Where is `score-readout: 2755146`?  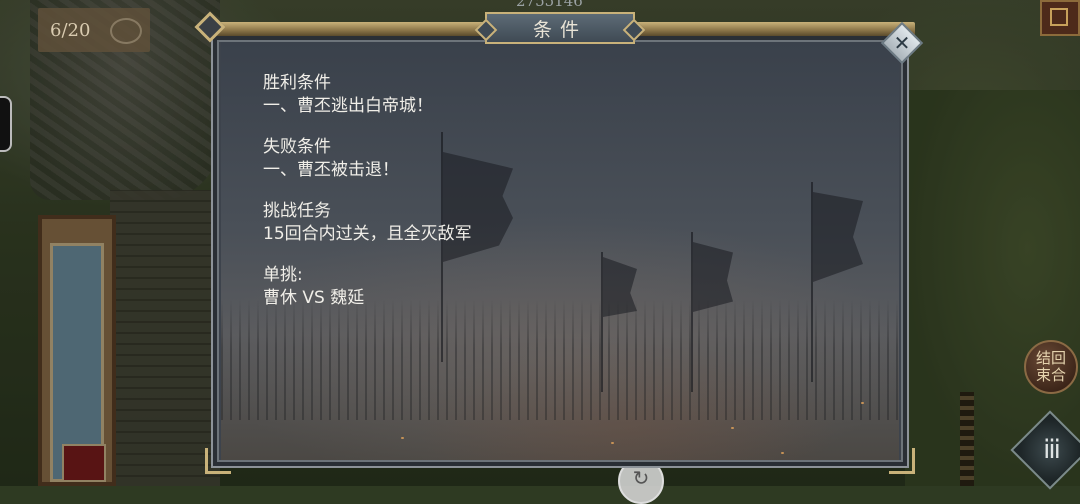
score-readout: 2755146 is located at coordinates (549, 5).